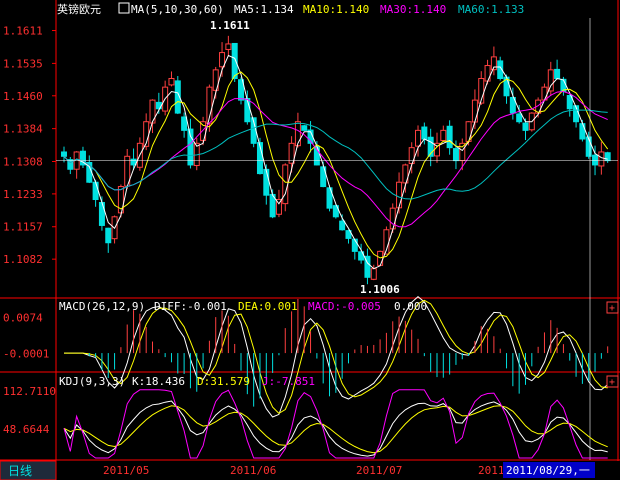 The height and width of the screenshot is (480, 620). Describe the element at coordinates (23, 259) in the screenshot. I see `price-tick-label: 1.1082` at that location.